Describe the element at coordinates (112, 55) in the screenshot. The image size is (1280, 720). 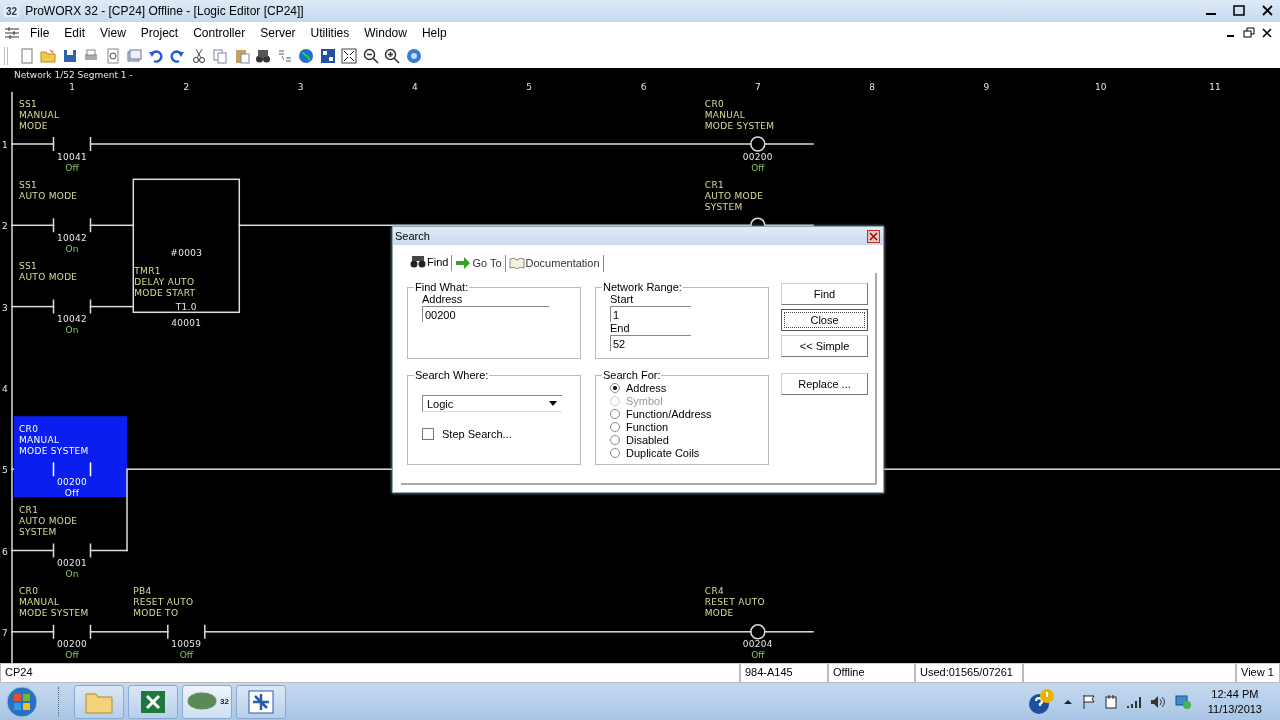
I see `preview-icon` at that location.